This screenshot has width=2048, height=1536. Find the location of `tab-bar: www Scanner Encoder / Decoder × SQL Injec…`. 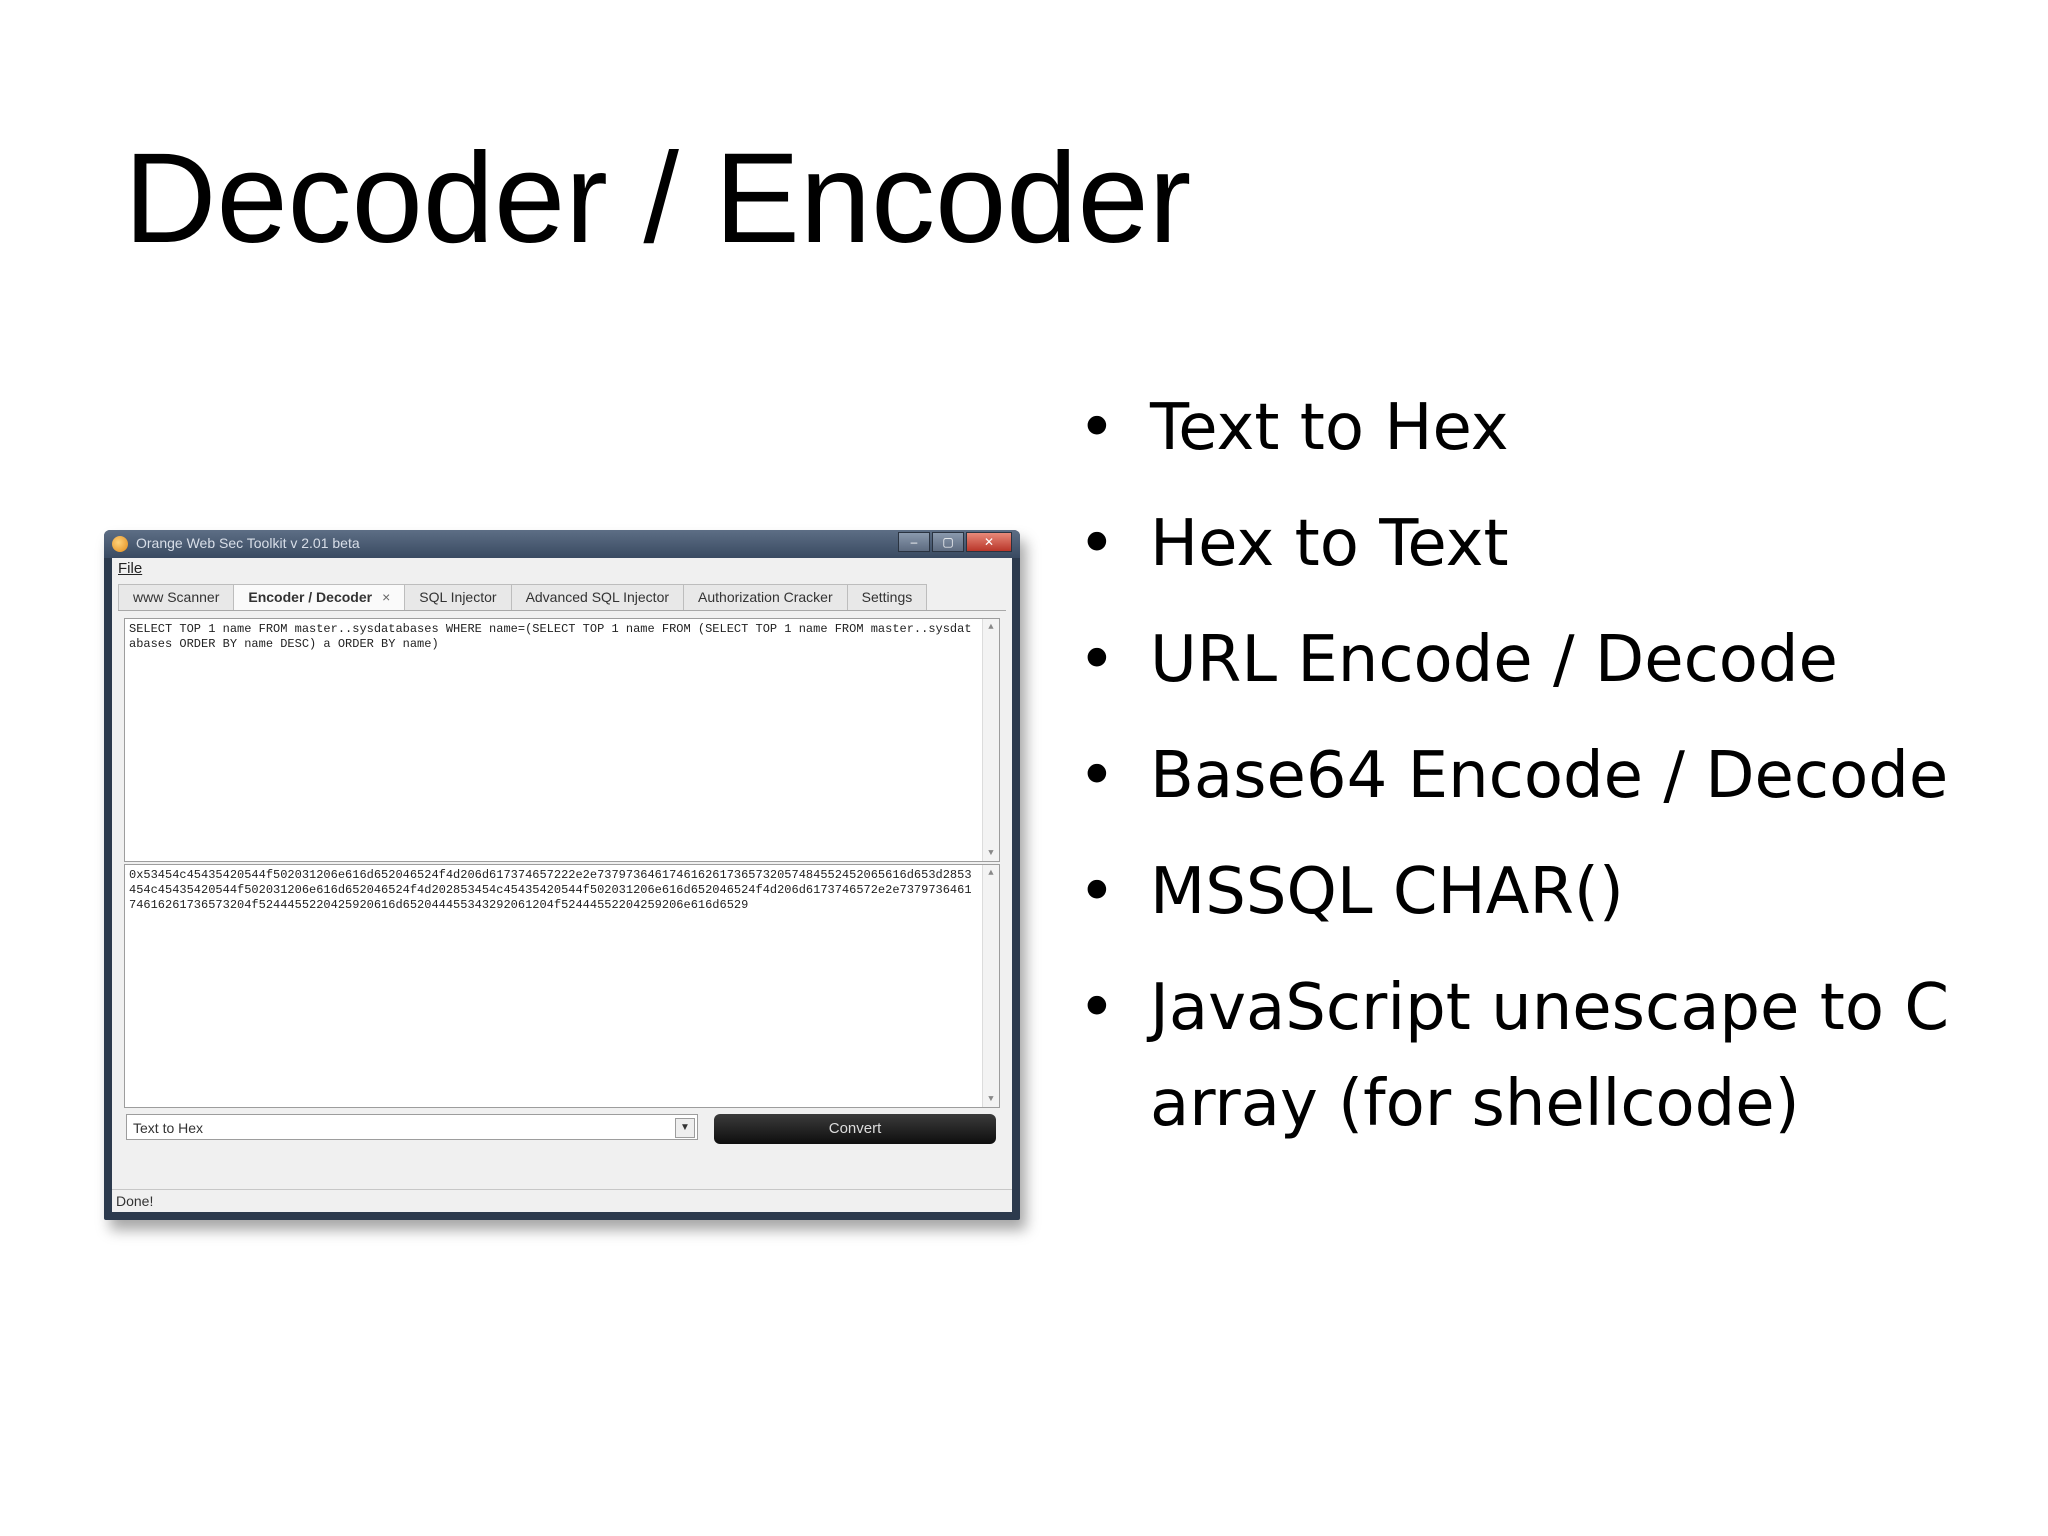

tab-bar: www Scanner Encoder / Decoder × SQL Injec… is located at coordinates (562, 597).